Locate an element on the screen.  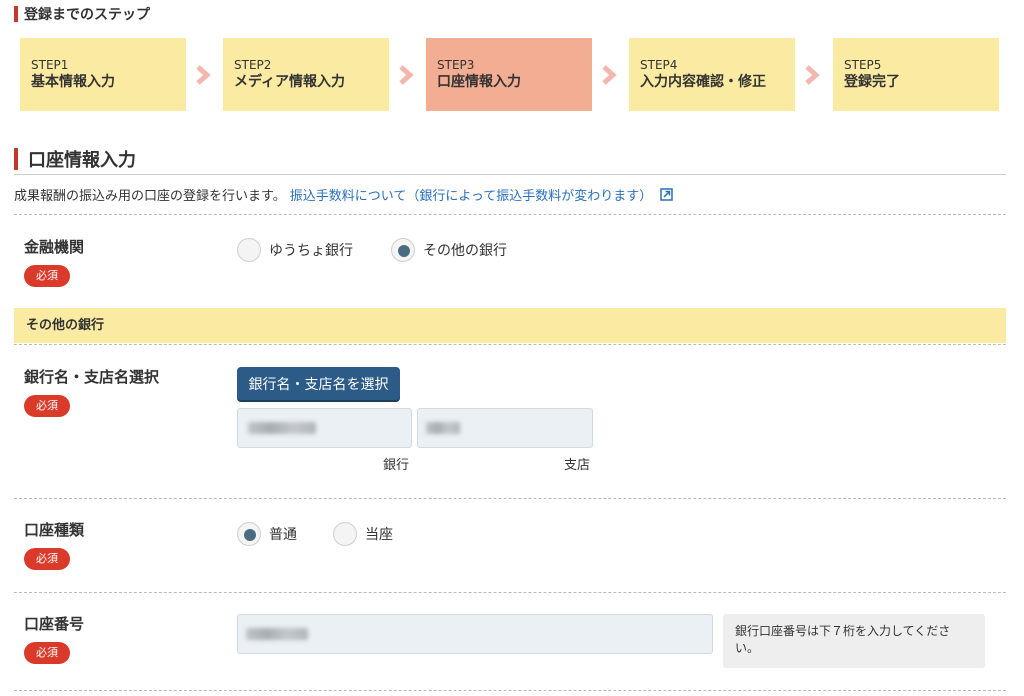
step-4: STEP4 入力内容確認・修正 is located at coordinates (712, 74).